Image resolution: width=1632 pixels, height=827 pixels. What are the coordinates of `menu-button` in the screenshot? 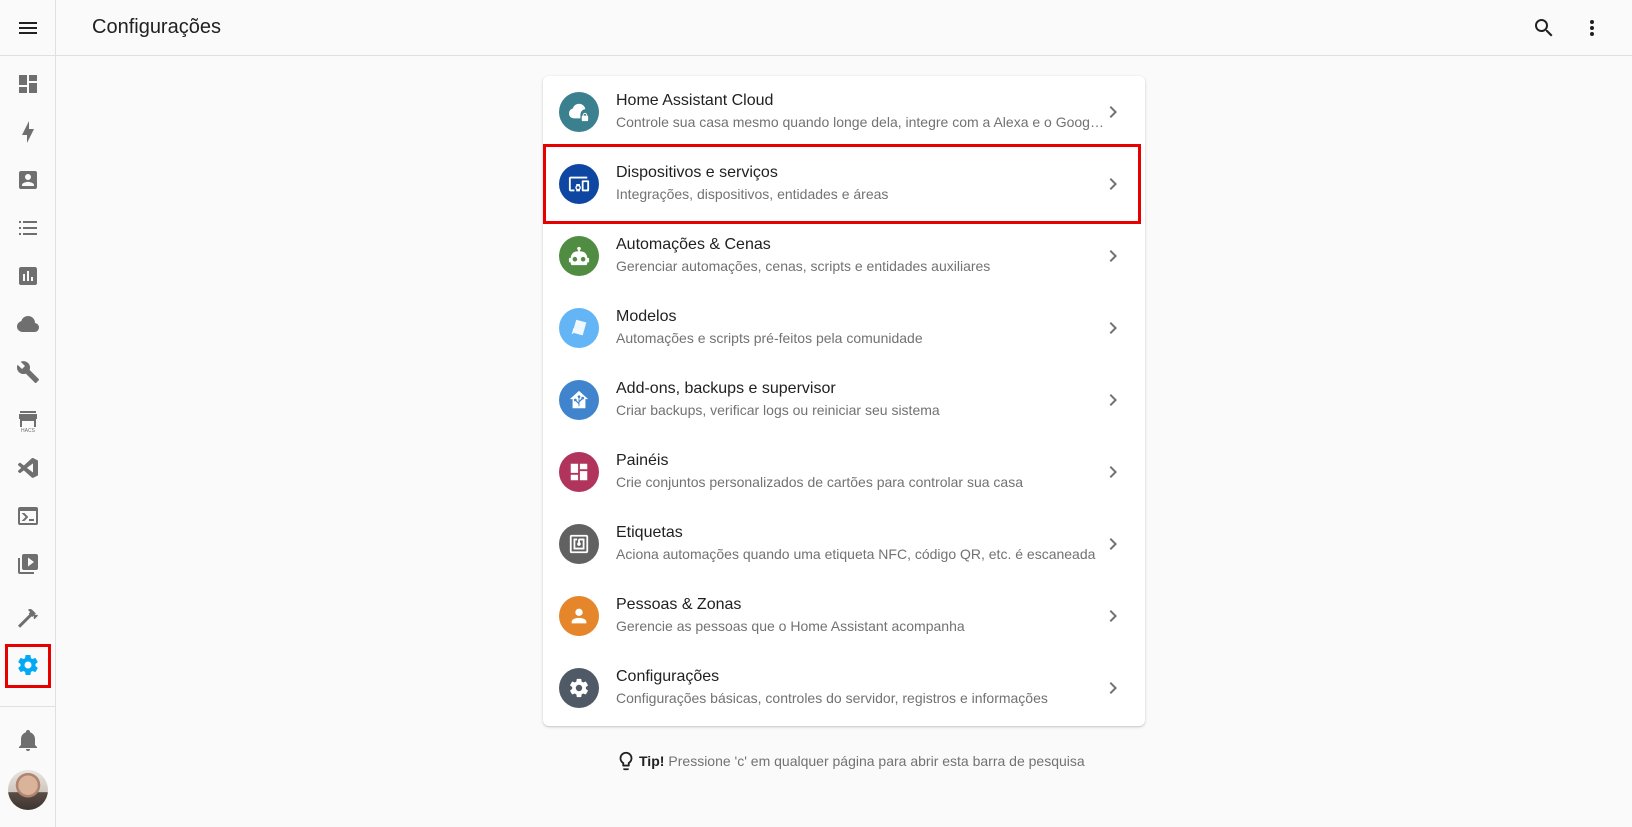 It's located at (28, 28).